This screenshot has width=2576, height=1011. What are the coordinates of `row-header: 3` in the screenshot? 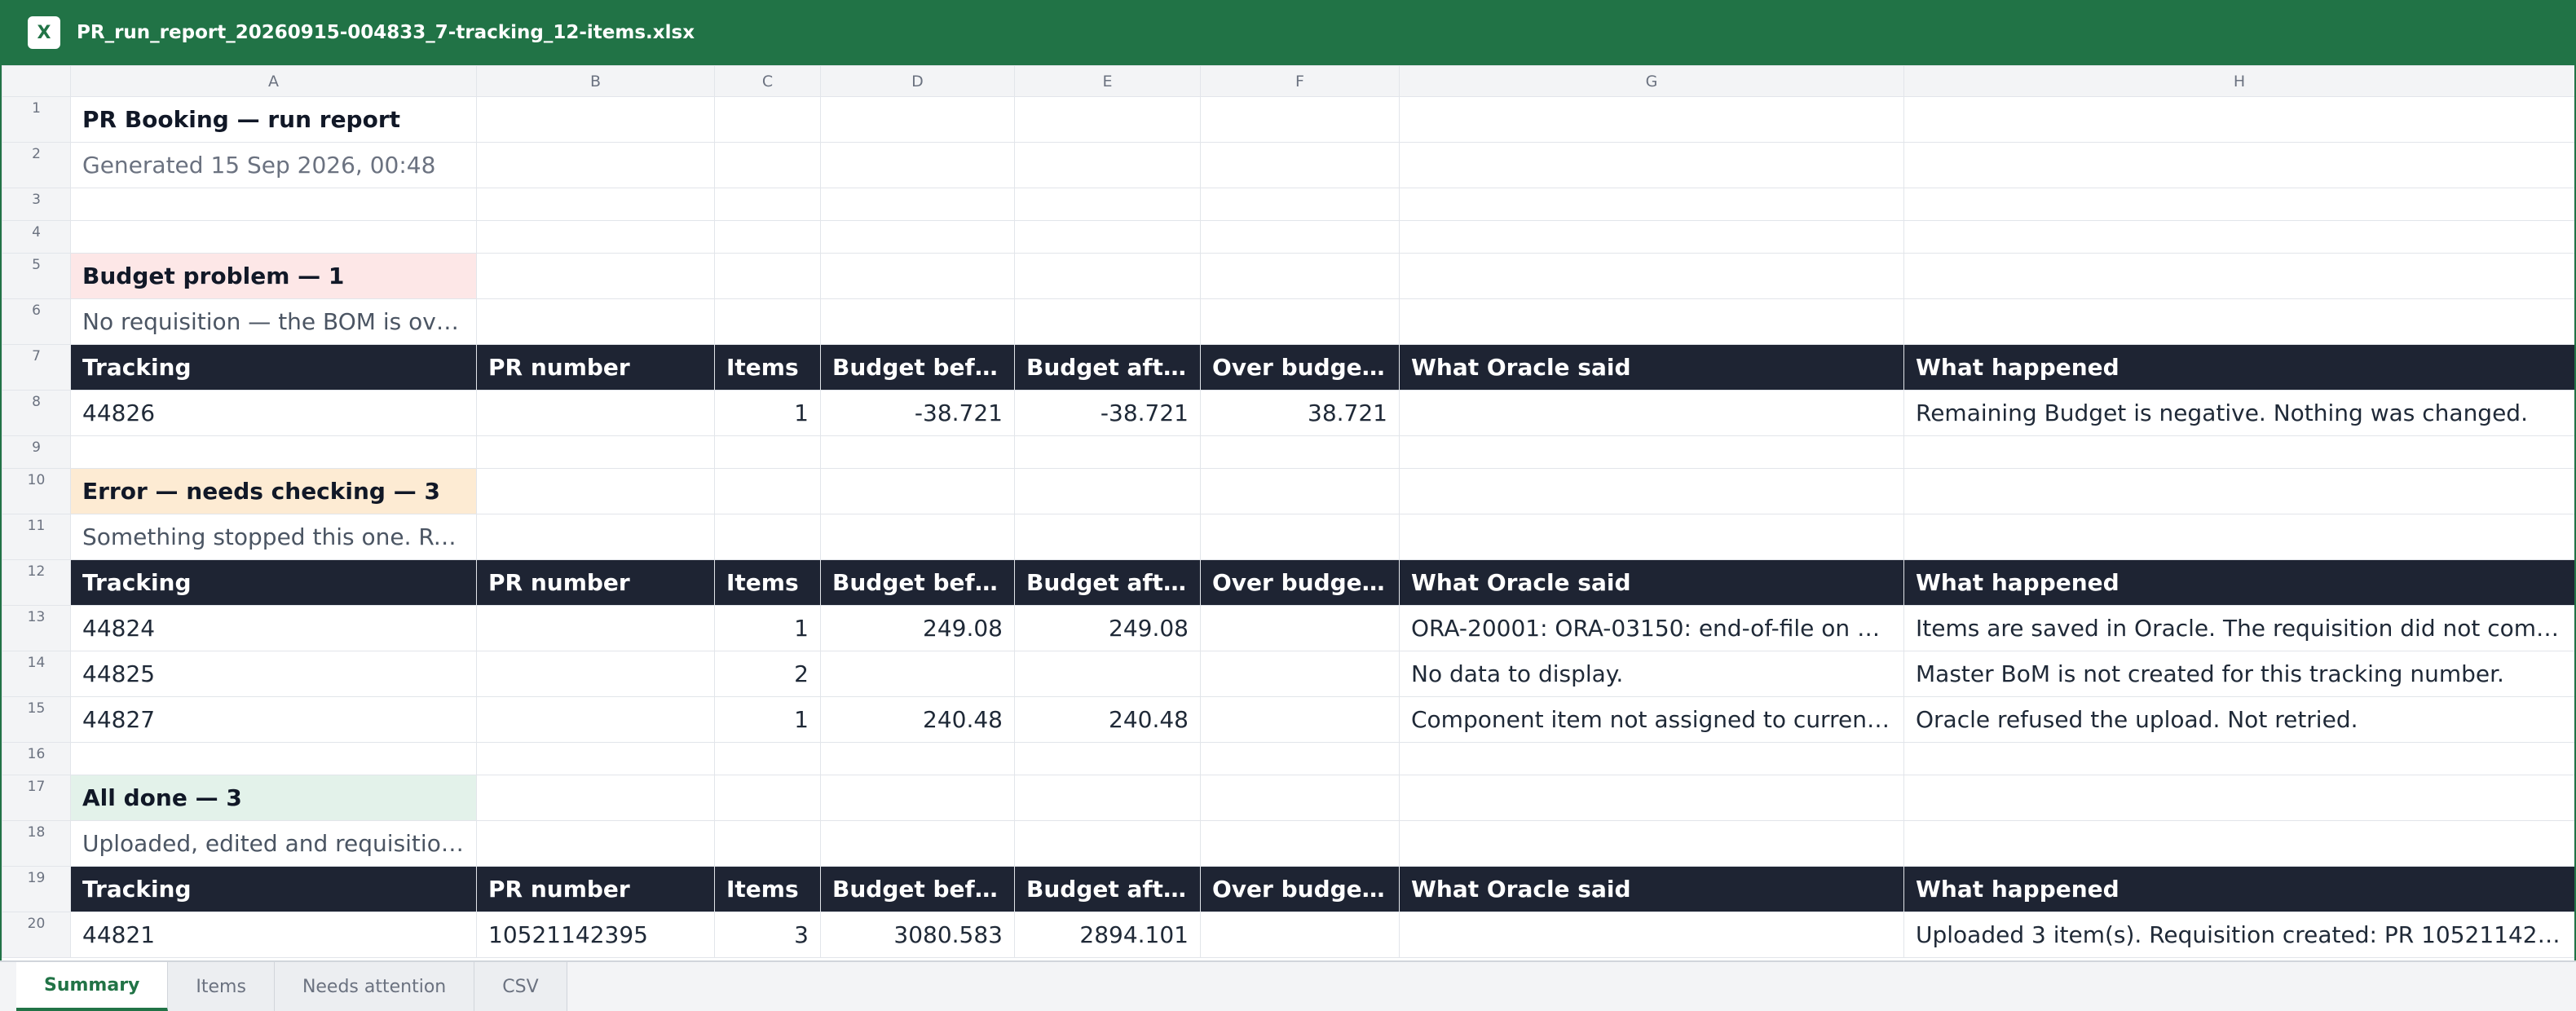 It's located at (36, 204).